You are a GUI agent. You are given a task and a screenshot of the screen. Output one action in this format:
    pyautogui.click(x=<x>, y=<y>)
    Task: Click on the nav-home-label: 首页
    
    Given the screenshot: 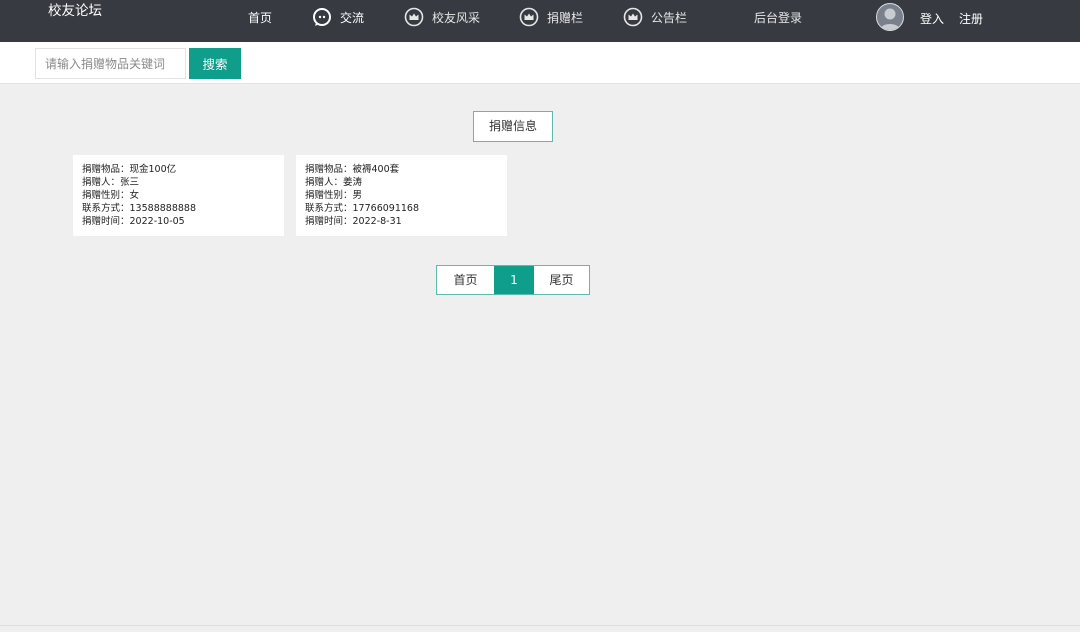 What is the action you would take?
    pyautogui.click(x=260, y=17)
    